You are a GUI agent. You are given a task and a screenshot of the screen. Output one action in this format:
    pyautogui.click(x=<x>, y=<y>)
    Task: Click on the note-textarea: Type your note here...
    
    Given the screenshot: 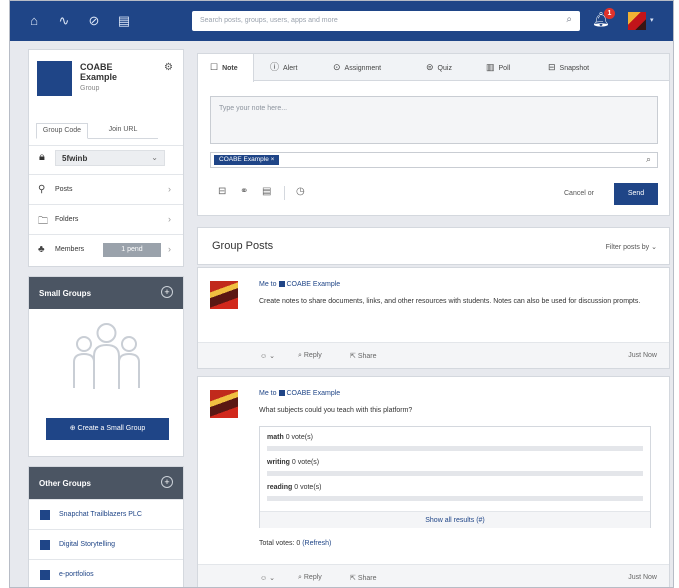 What is the action you would take?
    pyautogui.click(x=434, y=120)
    